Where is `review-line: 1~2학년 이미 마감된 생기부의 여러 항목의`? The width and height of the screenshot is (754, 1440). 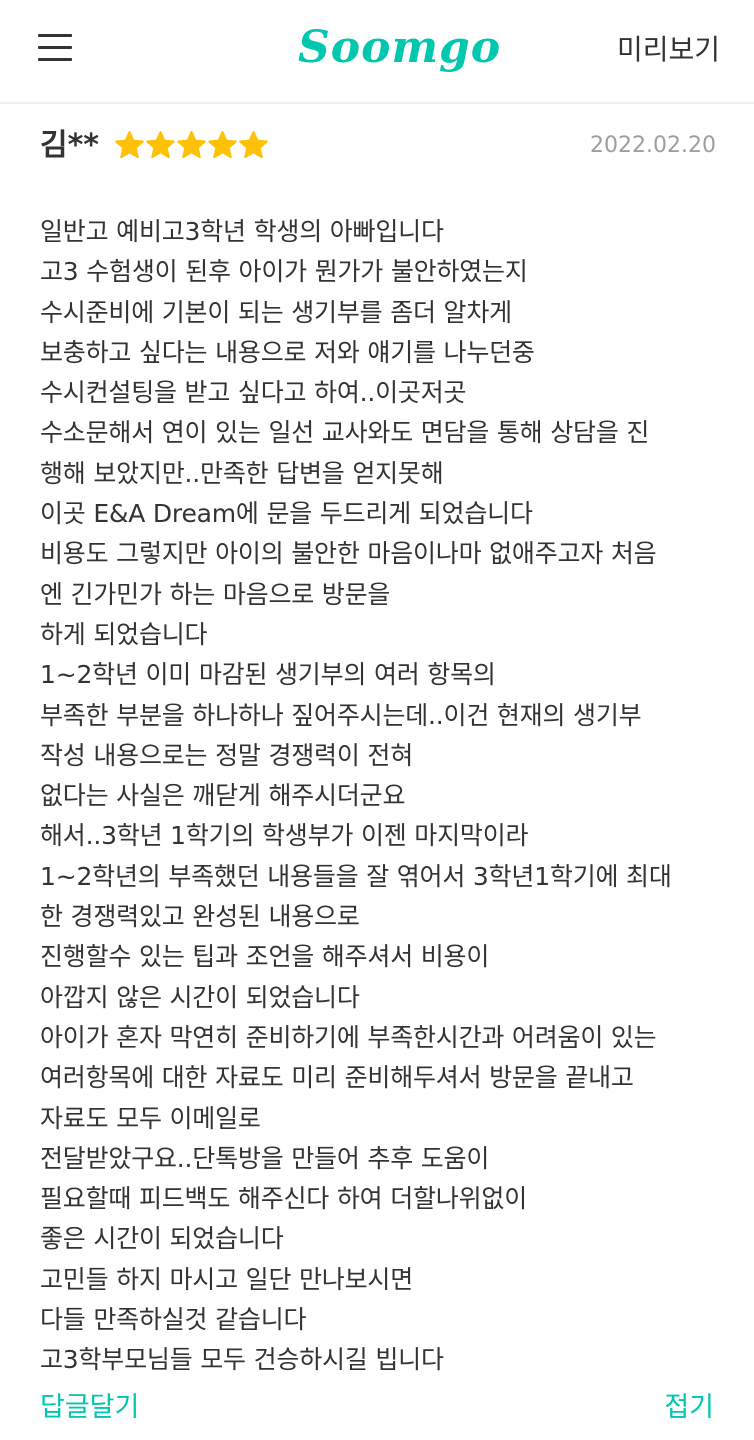 review-line: 1~2학년 이미 마감된 생기부의 여러 항목의 is located at coordinates (268, 675).